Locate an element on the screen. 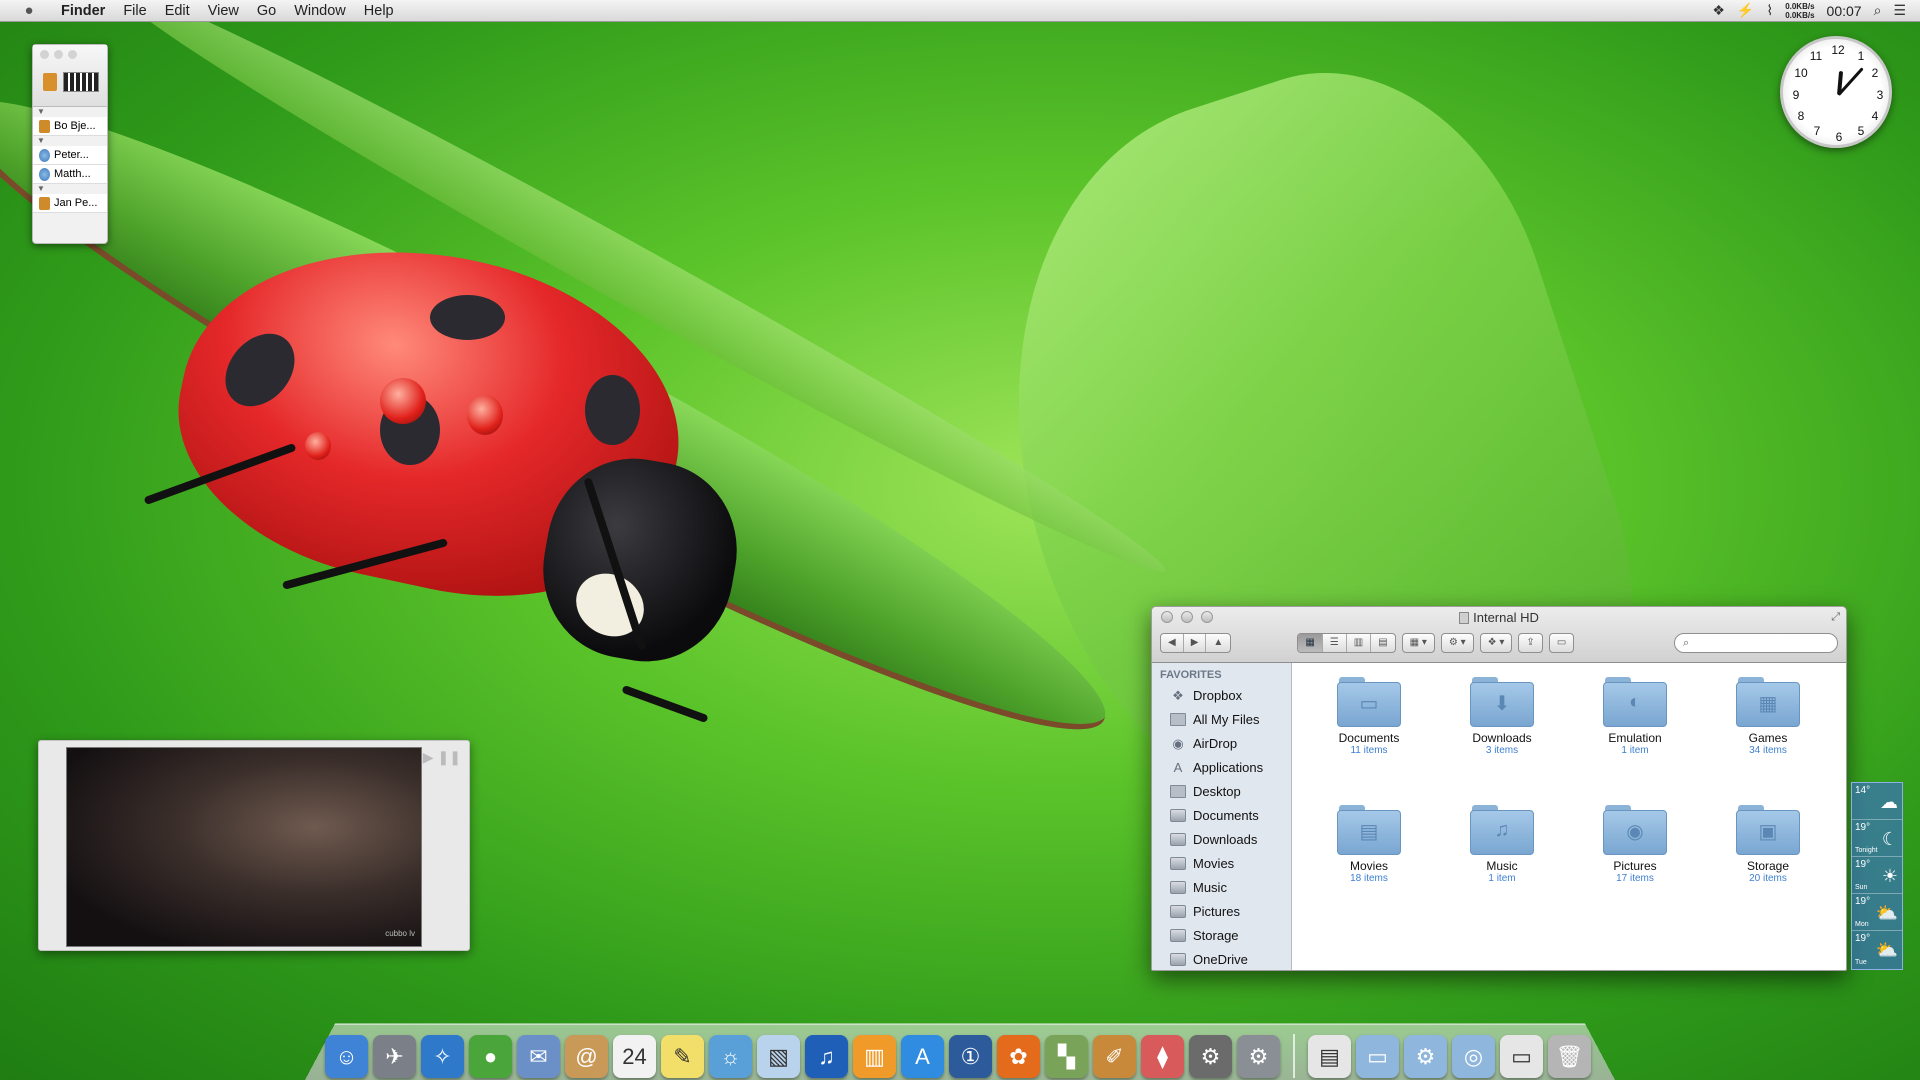 The image size is (1920, 1080). video-frame: cubbo lv is located at coordinates (244, 847).